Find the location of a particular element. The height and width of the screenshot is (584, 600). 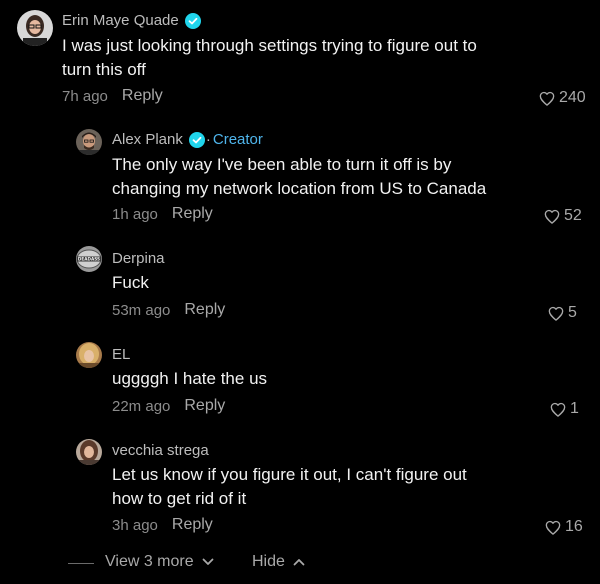

view-more-button: View 3 more is located at coordinates (159, 562).